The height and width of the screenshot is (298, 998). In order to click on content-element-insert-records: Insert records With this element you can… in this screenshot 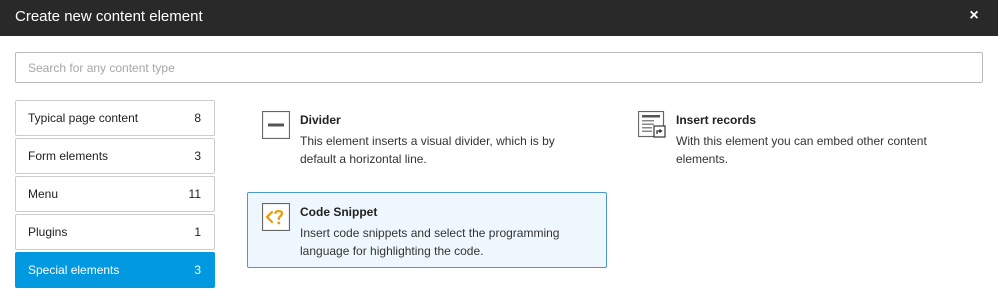, I will do `click(803, 138)`.